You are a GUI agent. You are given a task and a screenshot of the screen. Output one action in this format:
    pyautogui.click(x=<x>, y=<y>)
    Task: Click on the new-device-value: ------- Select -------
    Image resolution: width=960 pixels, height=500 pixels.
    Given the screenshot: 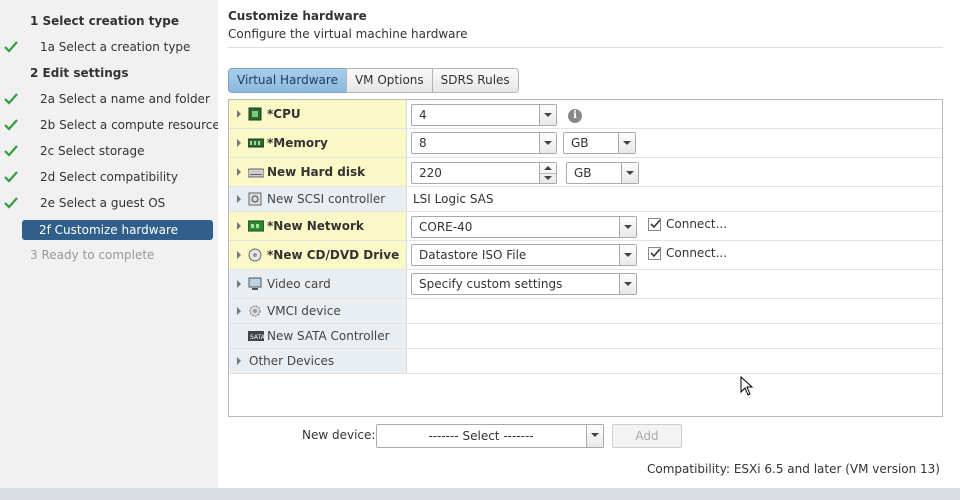 What is the action you would take?
    pyautogui.click(x=481, y=436)
    